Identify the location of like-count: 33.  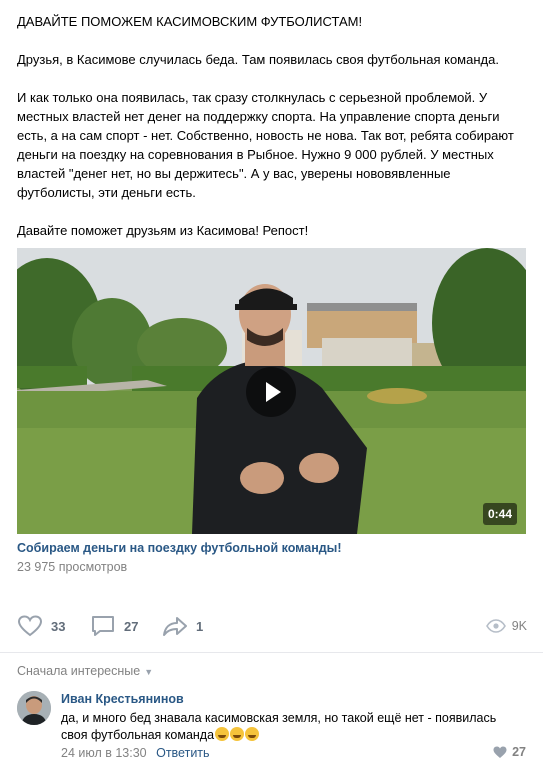
(58, 626).